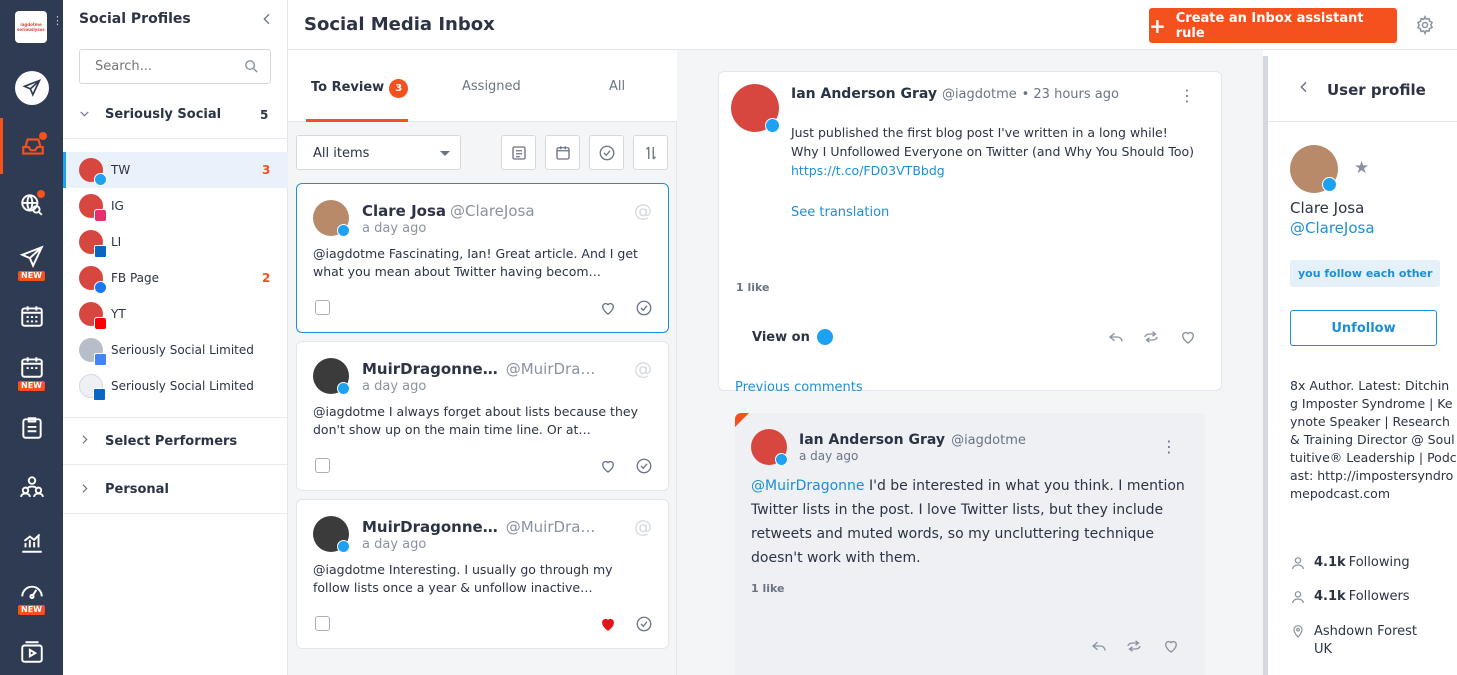 The width and height of the screenshot is (1457, 675). What do you see at coordinates (1187, 95) in the screenshot?
I see `post-menu-icon: ⋮` at bounding box center [1187, 95].